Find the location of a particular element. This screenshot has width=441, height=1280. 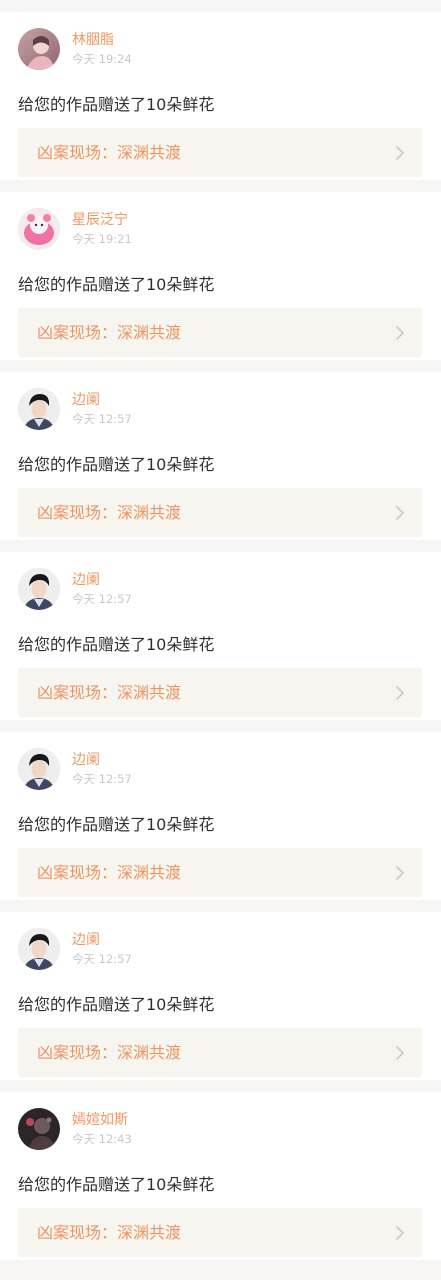

username: 星辰泛宁 is located at coordinates (100, 220).